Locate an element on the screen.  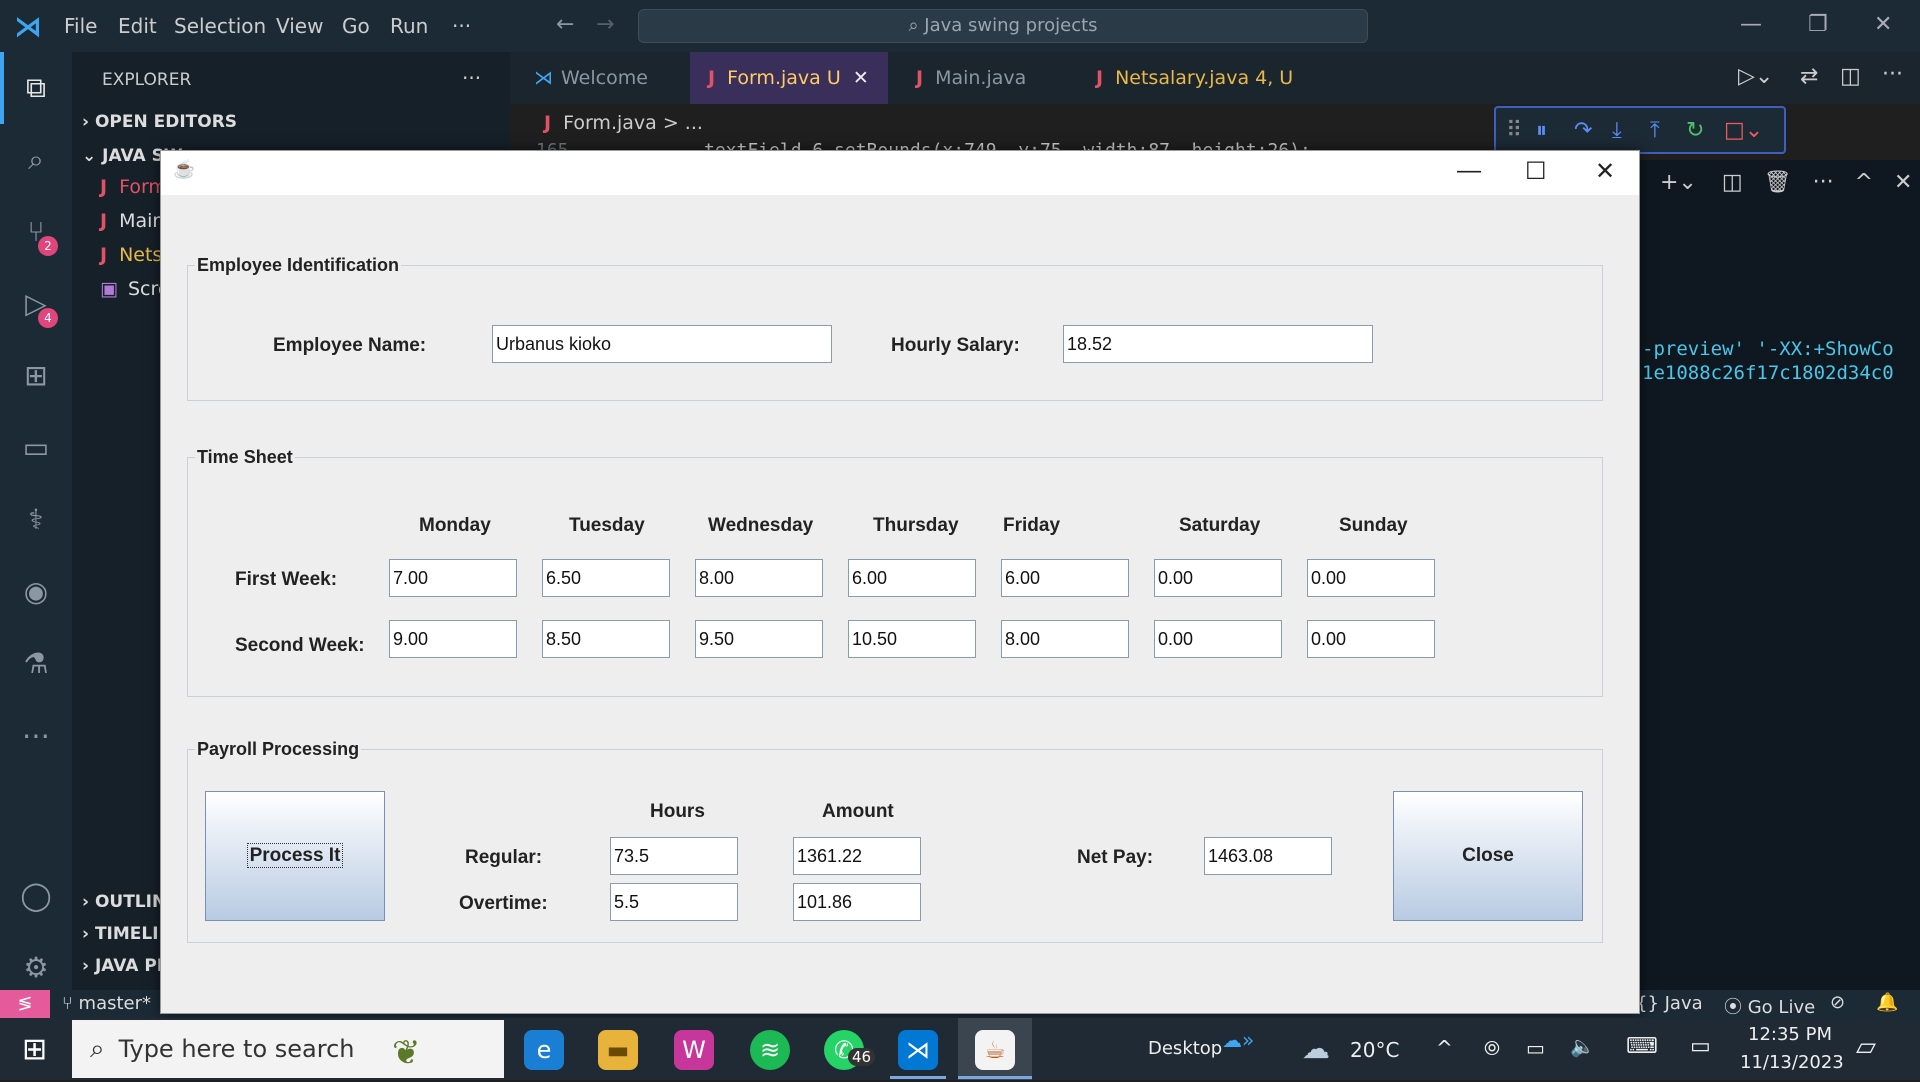
no-copilot-icon: ⊘ is located at coordinates (1837, 1002).